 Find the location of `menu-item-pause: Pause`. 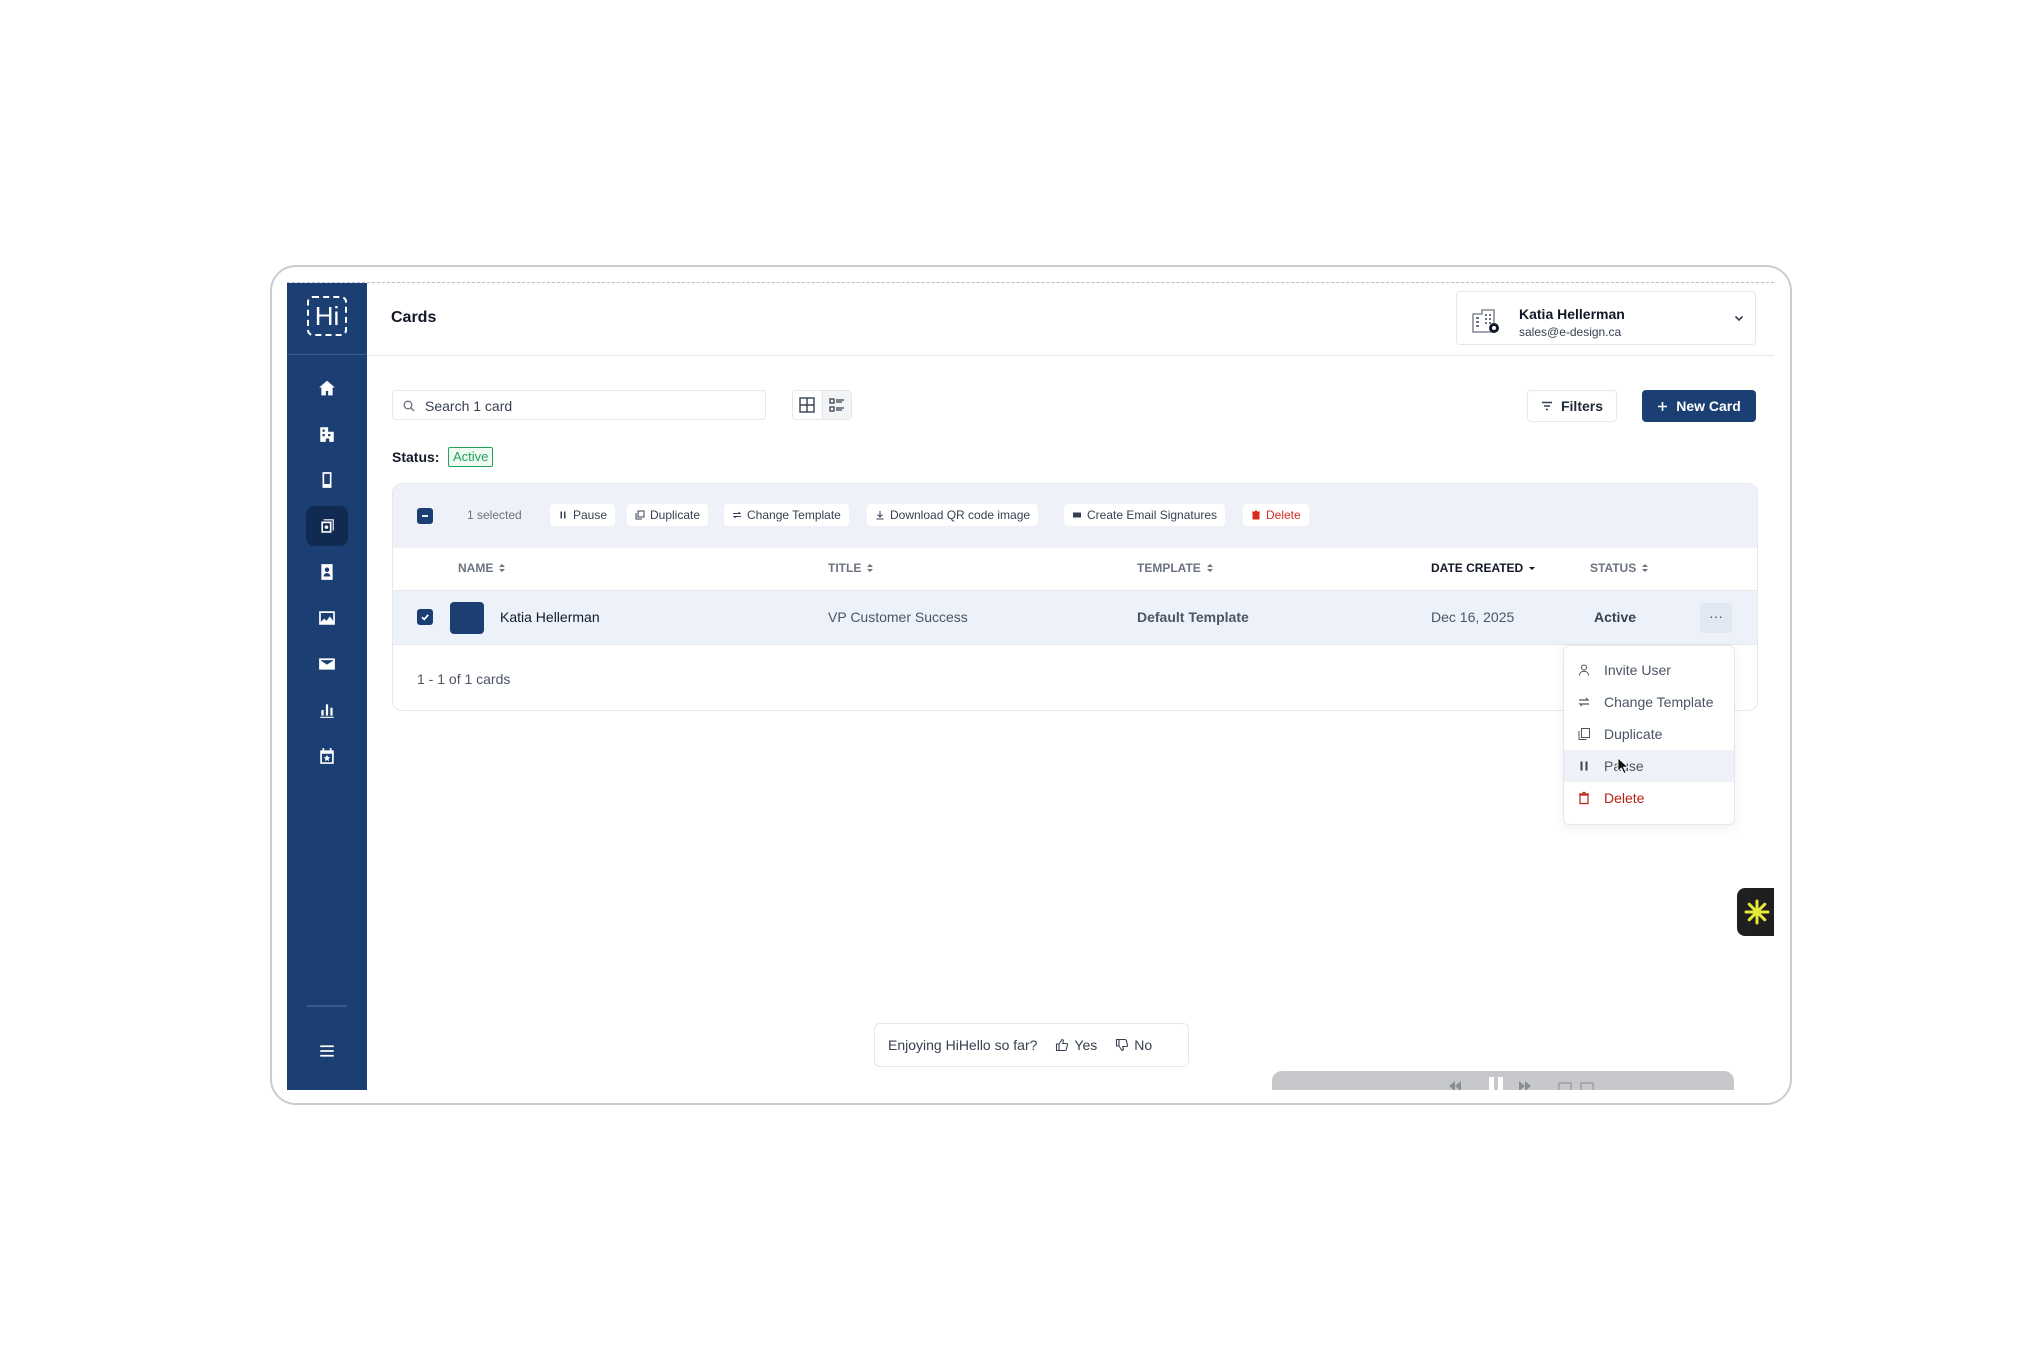

menu-item-pause: Pause is located at coordinates (1649, 766).